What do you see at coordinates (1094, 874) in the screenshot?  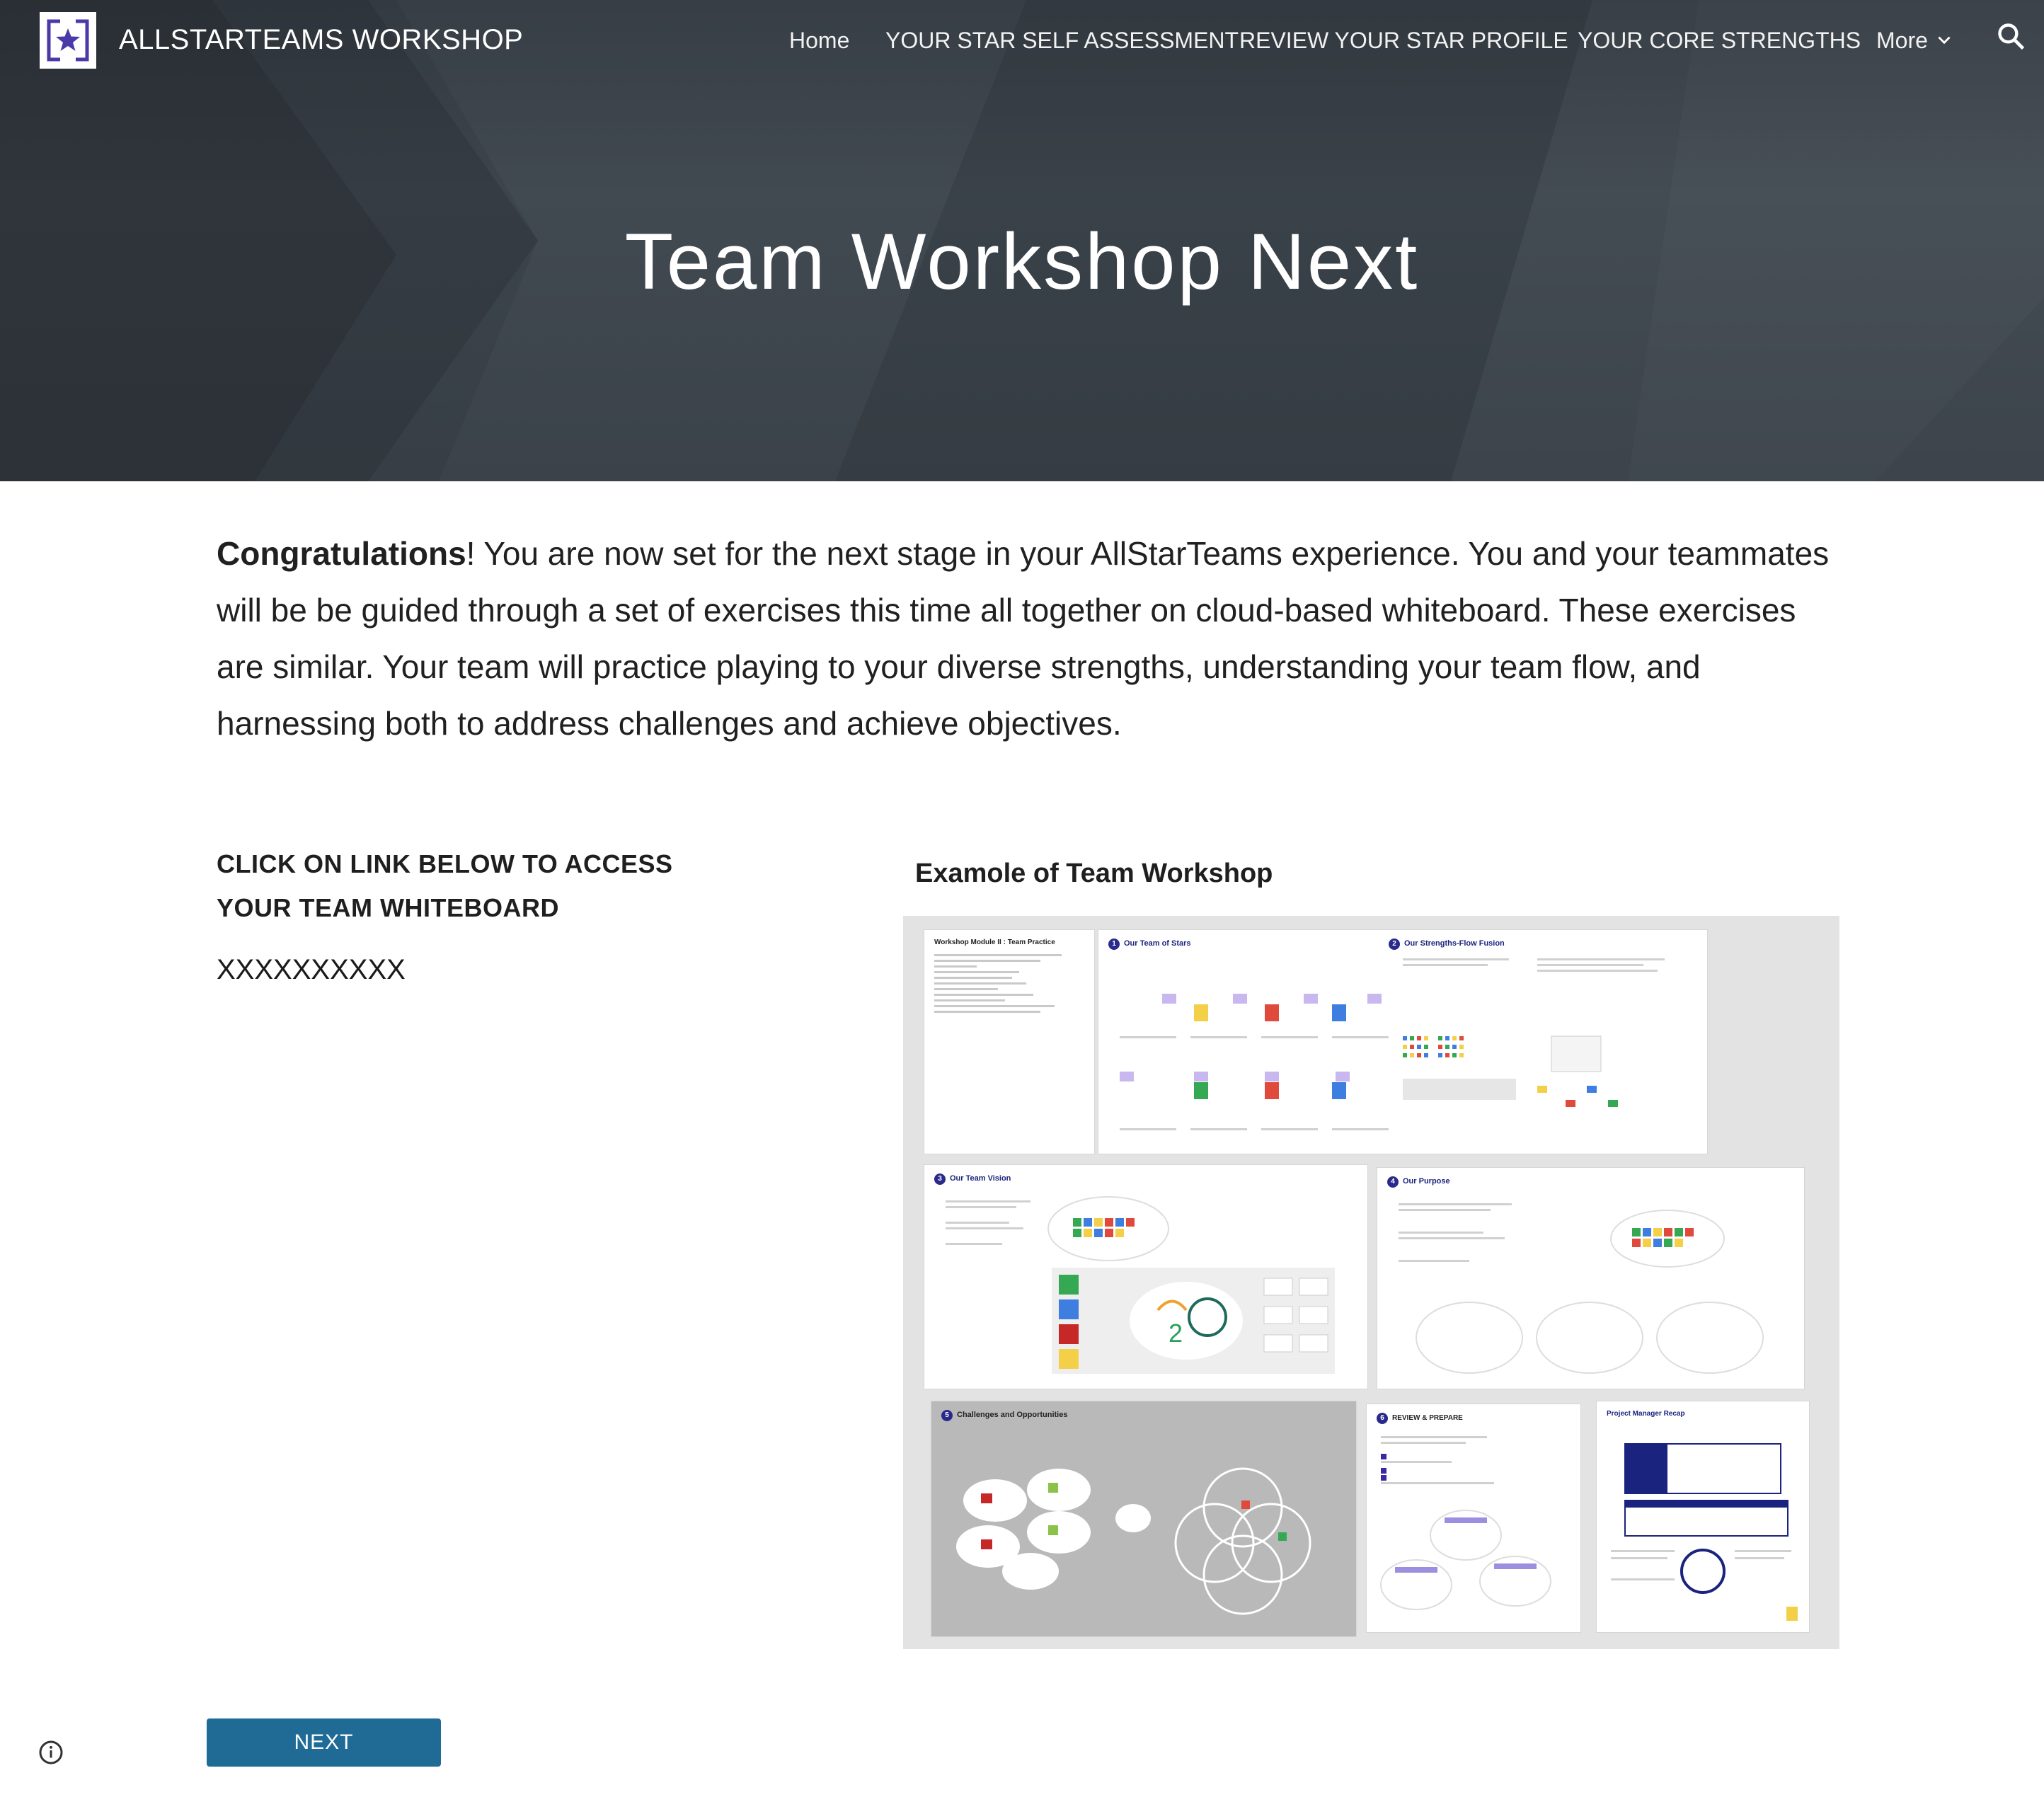 I see `example-heading: Examole of Team Workshop` at bounding box center [1094, 874].